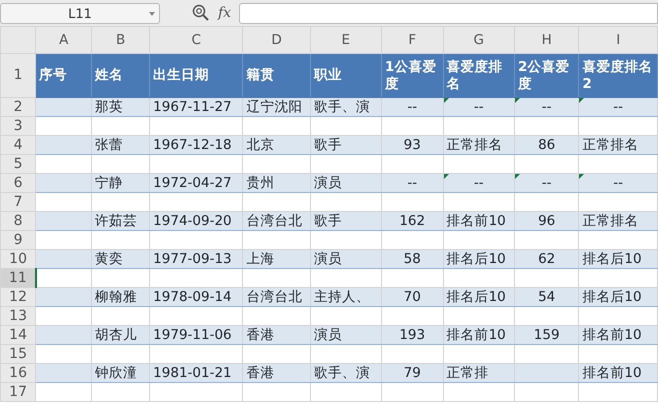 The width and height of the screenshot is (658, 413). I want to click on column-header: F, so click(412, 40).